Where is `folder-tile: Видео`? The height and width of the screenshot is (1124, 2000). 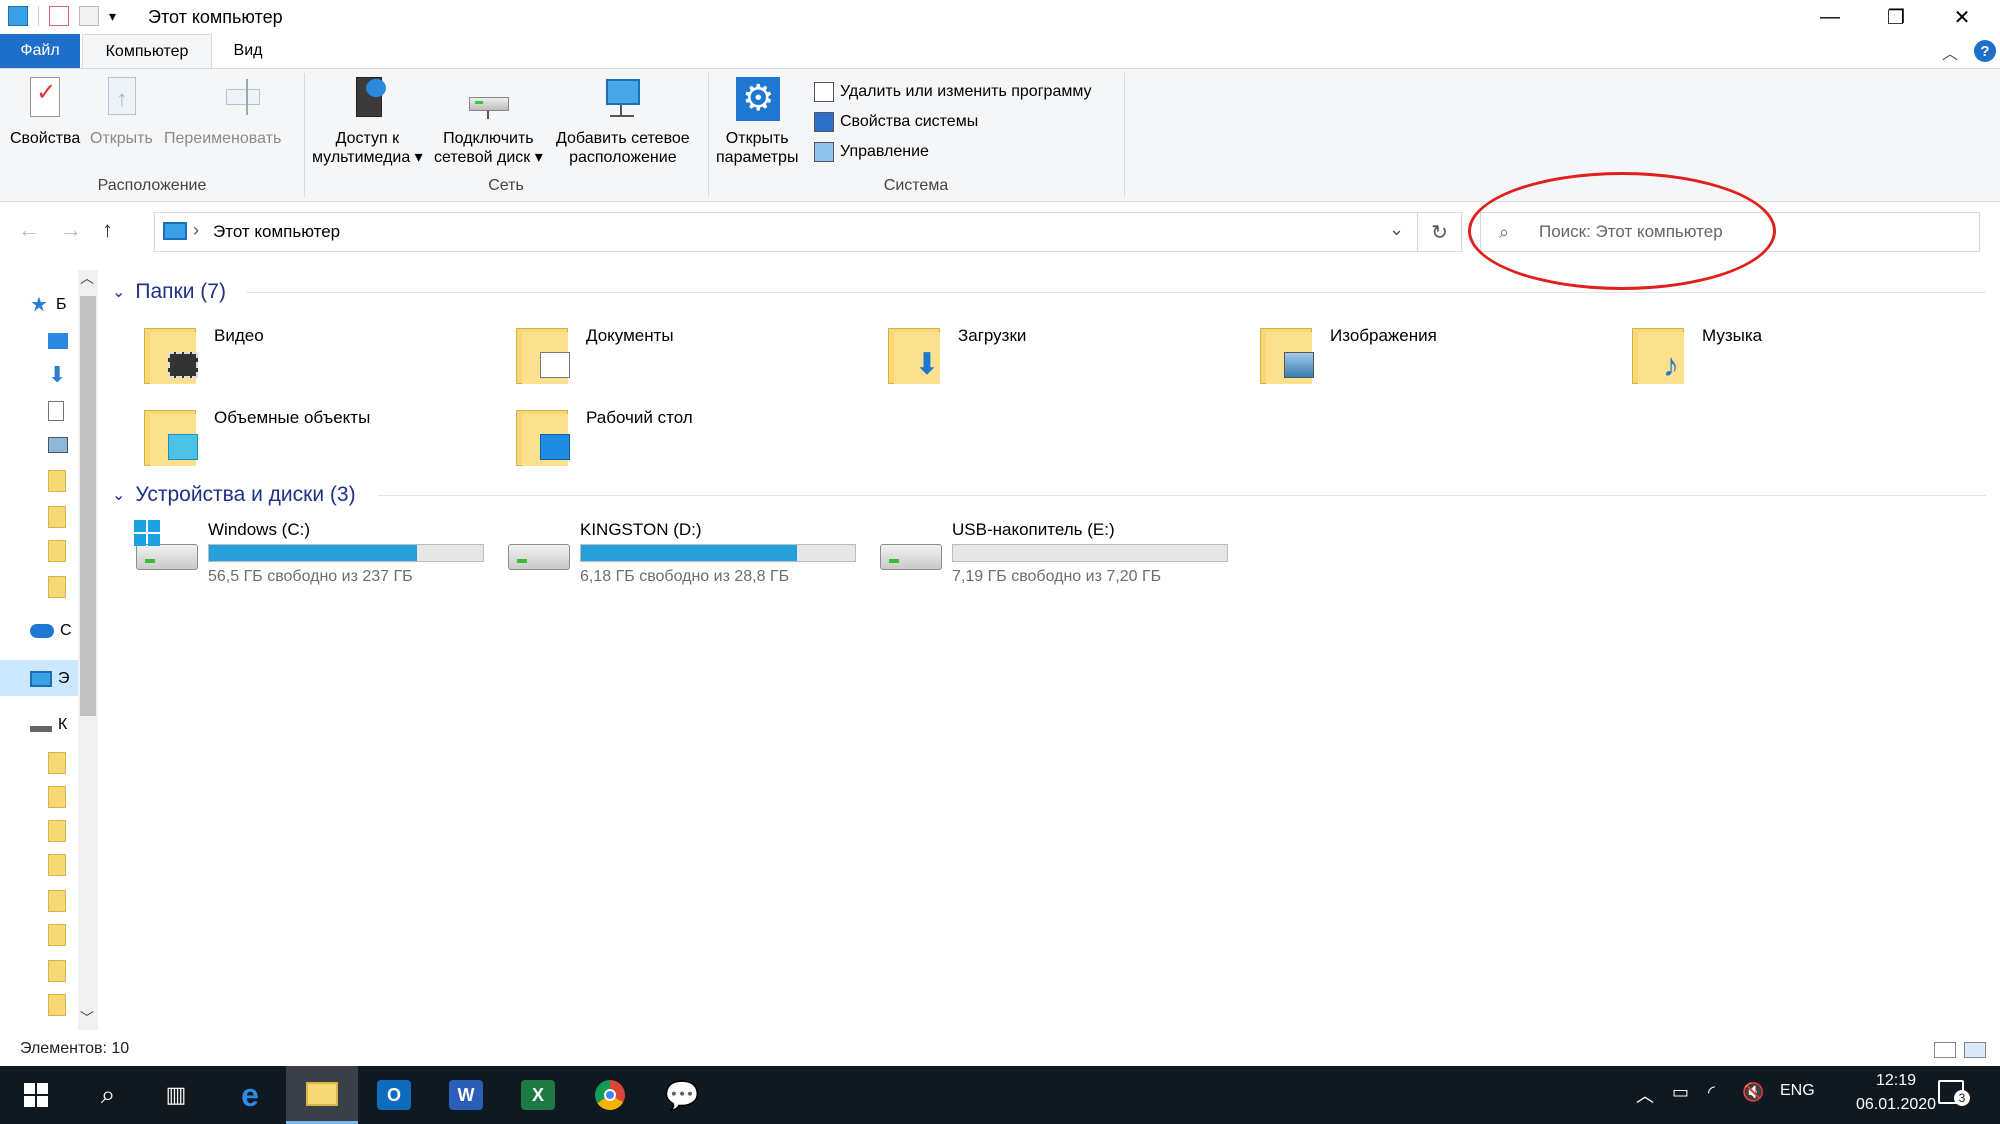
folder-tile: Видео is located at coordinates (324, 357).